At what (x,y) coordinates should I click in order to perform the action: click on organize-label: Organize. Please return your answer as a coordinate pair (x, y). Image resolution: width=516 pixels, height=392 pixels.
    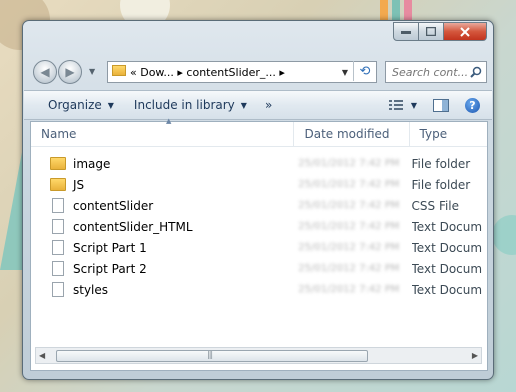
    Looking at the image, I should click on (75, 105).